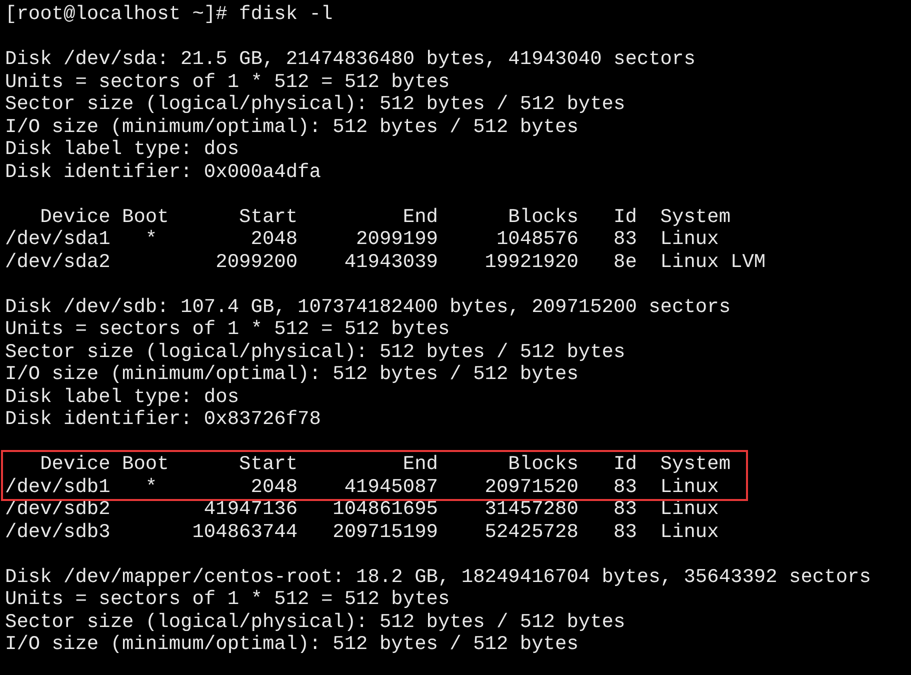 This screenshot has width=911, height=675. I want to click on disk-info-line: Disk /dev/mapper/centos-root: 18.2 GB, 18249416704 bytes, 35643392 sectors, so click(438, 577).